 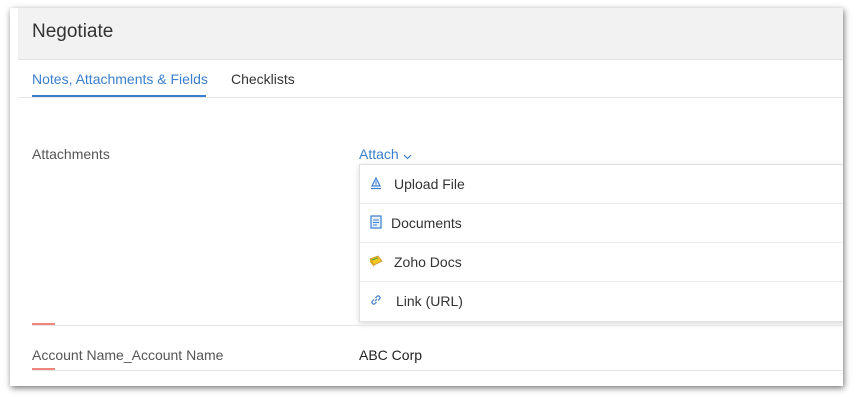 What do you see at coordinates (426, 223) in the screenshot?
I see `menu-item-label: Documents` at bounding box center [426, 223].